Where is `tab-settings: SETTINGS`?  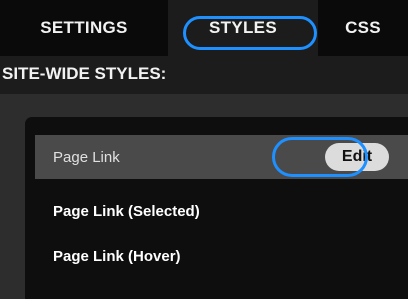
tab-settings: SETTINGS is located at coordinates (84, 28).